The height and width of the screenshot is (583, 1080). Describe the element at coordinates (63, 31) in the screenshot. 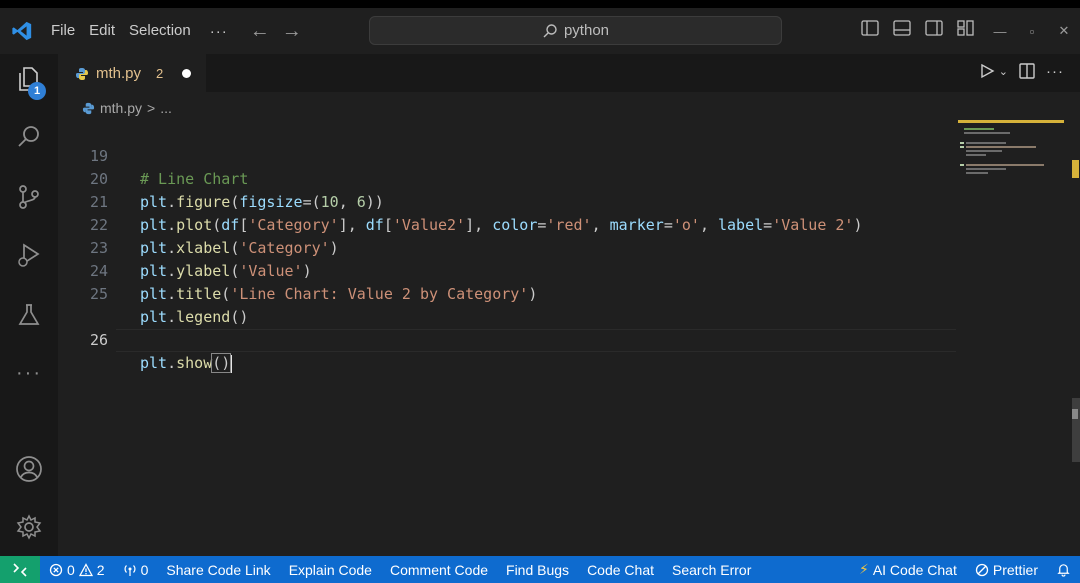

I see `menu-file: File` at that location.